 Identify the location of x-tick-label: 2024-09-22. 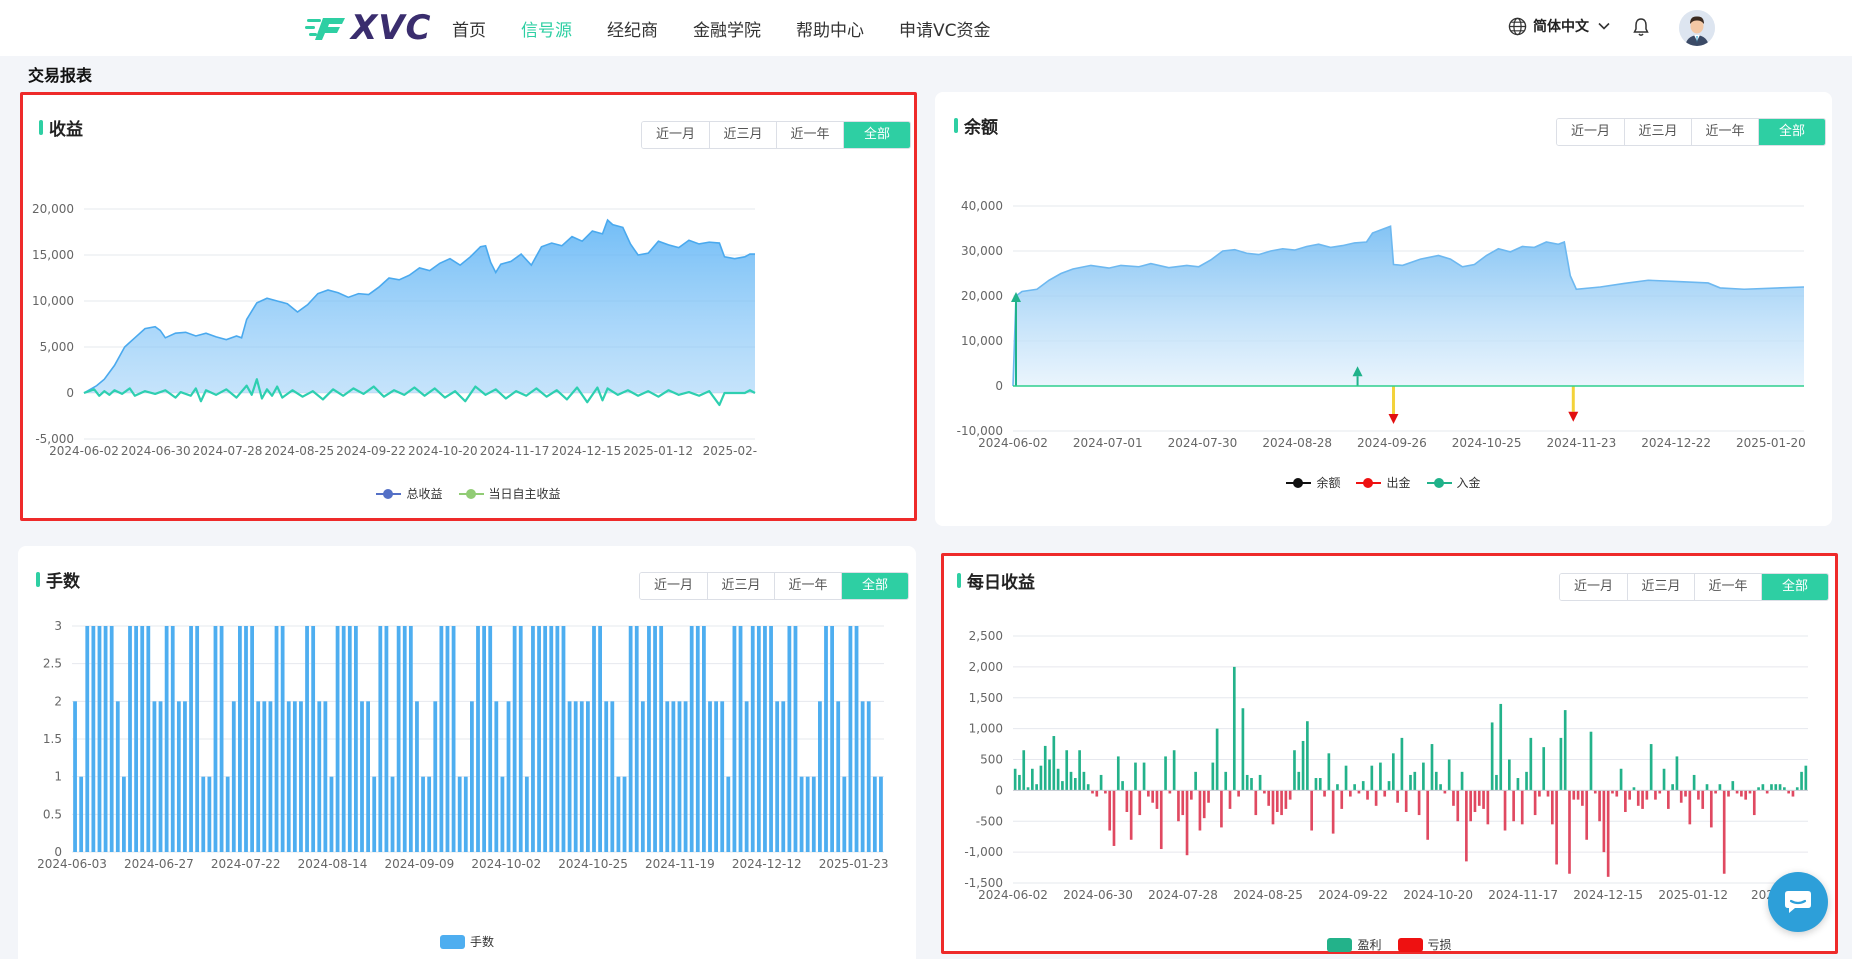
(1353, 895).